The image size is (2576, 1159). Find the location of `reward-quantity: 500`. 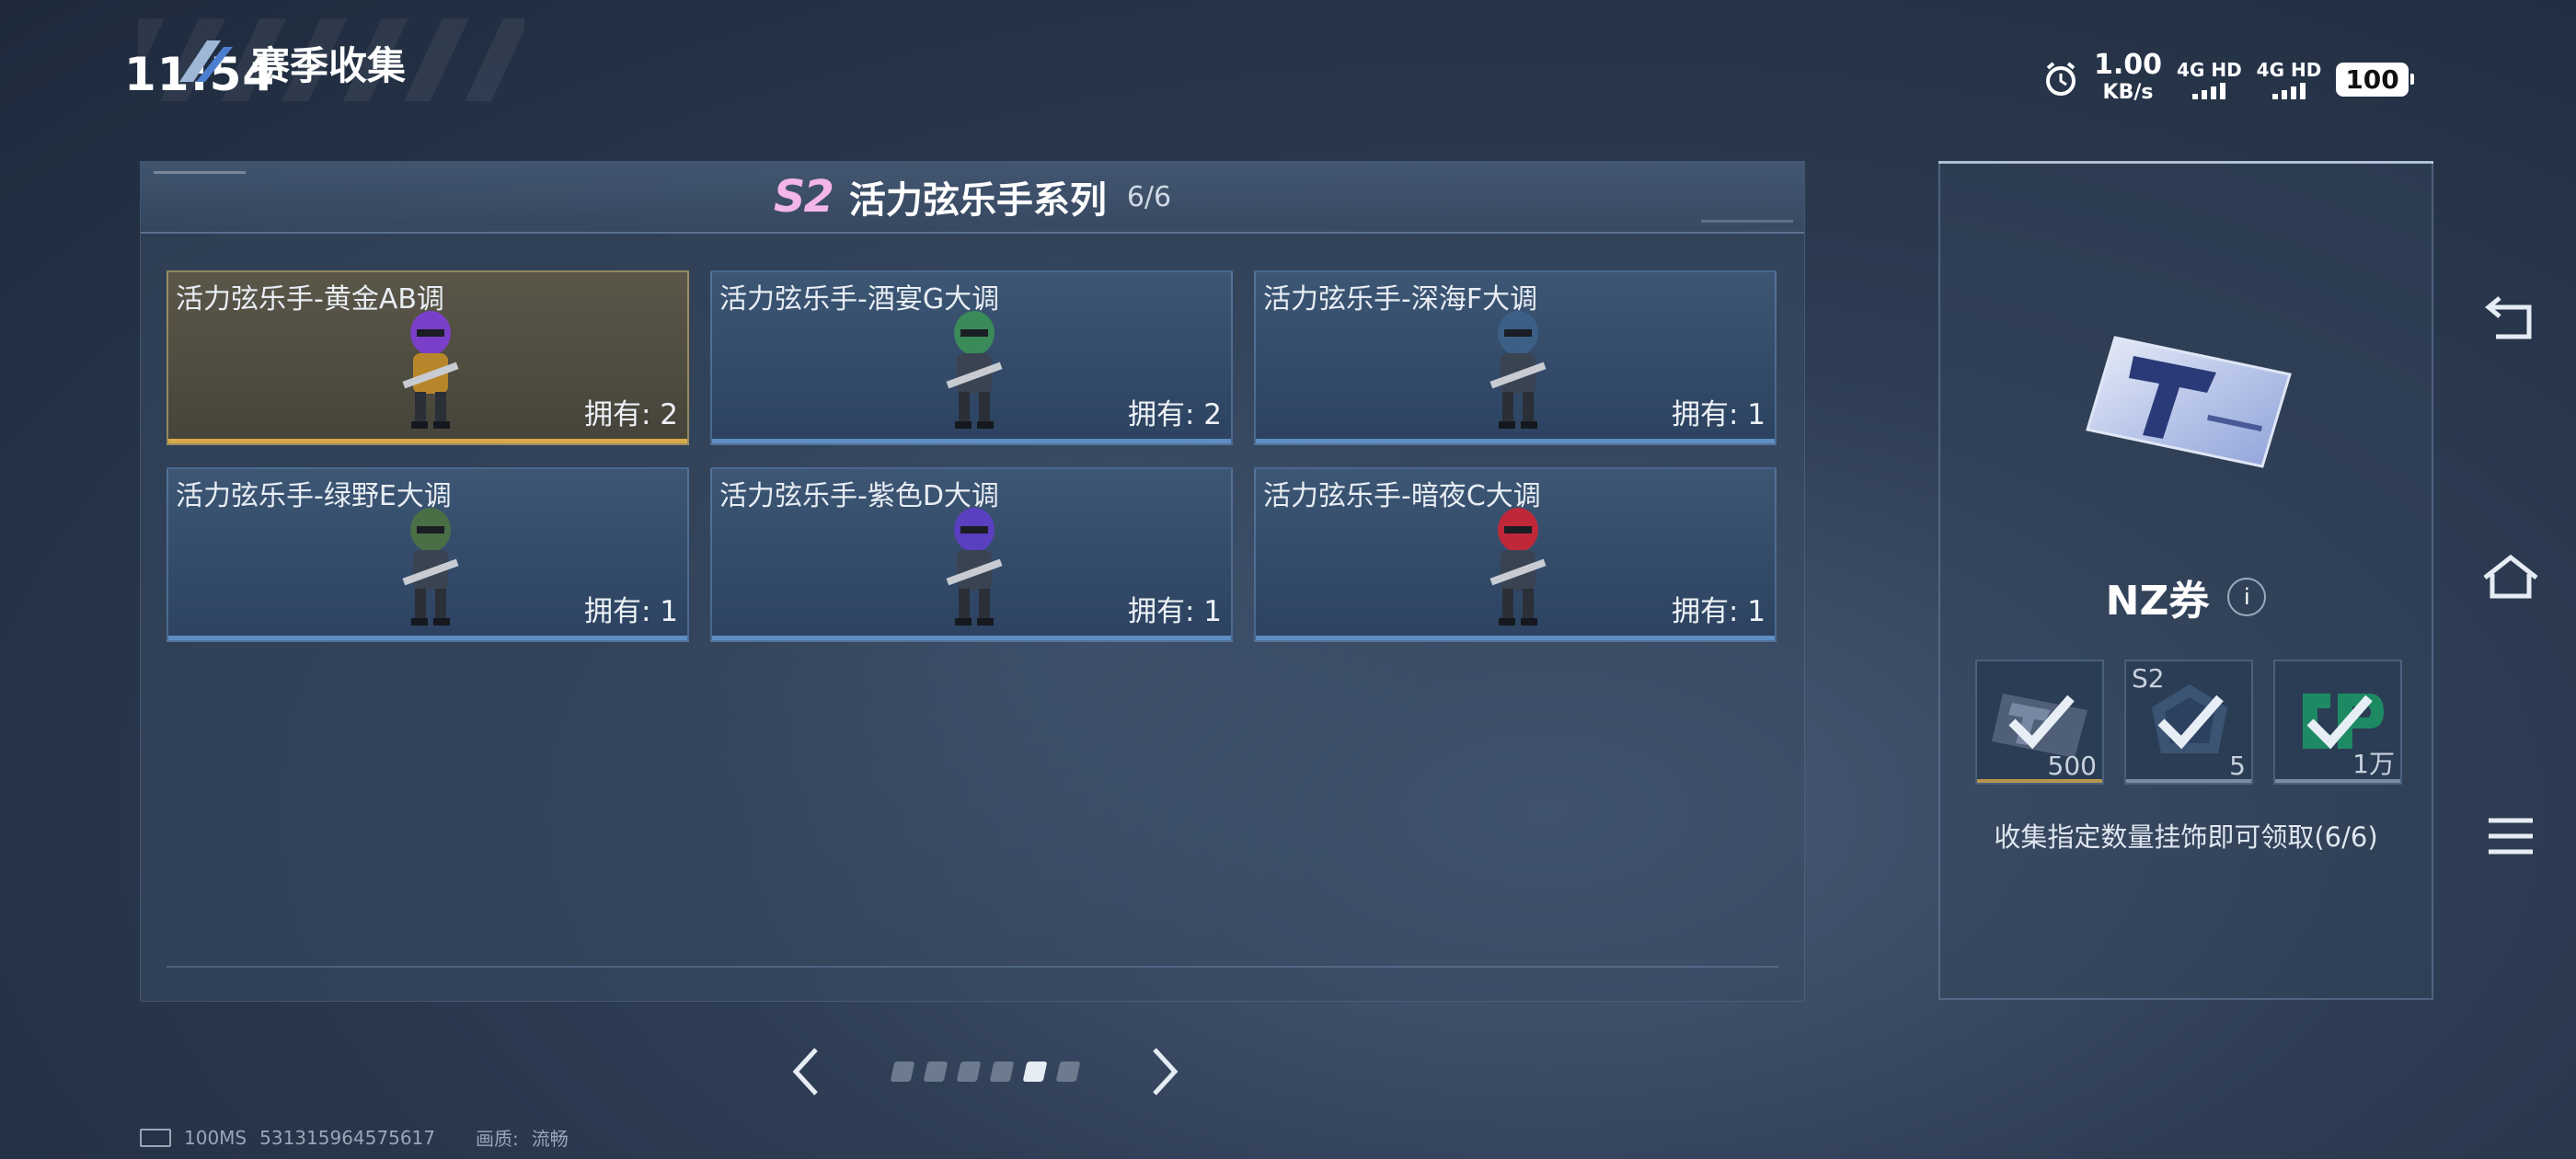

reward-quantity: 500 is located at coordinates (2072, 766).